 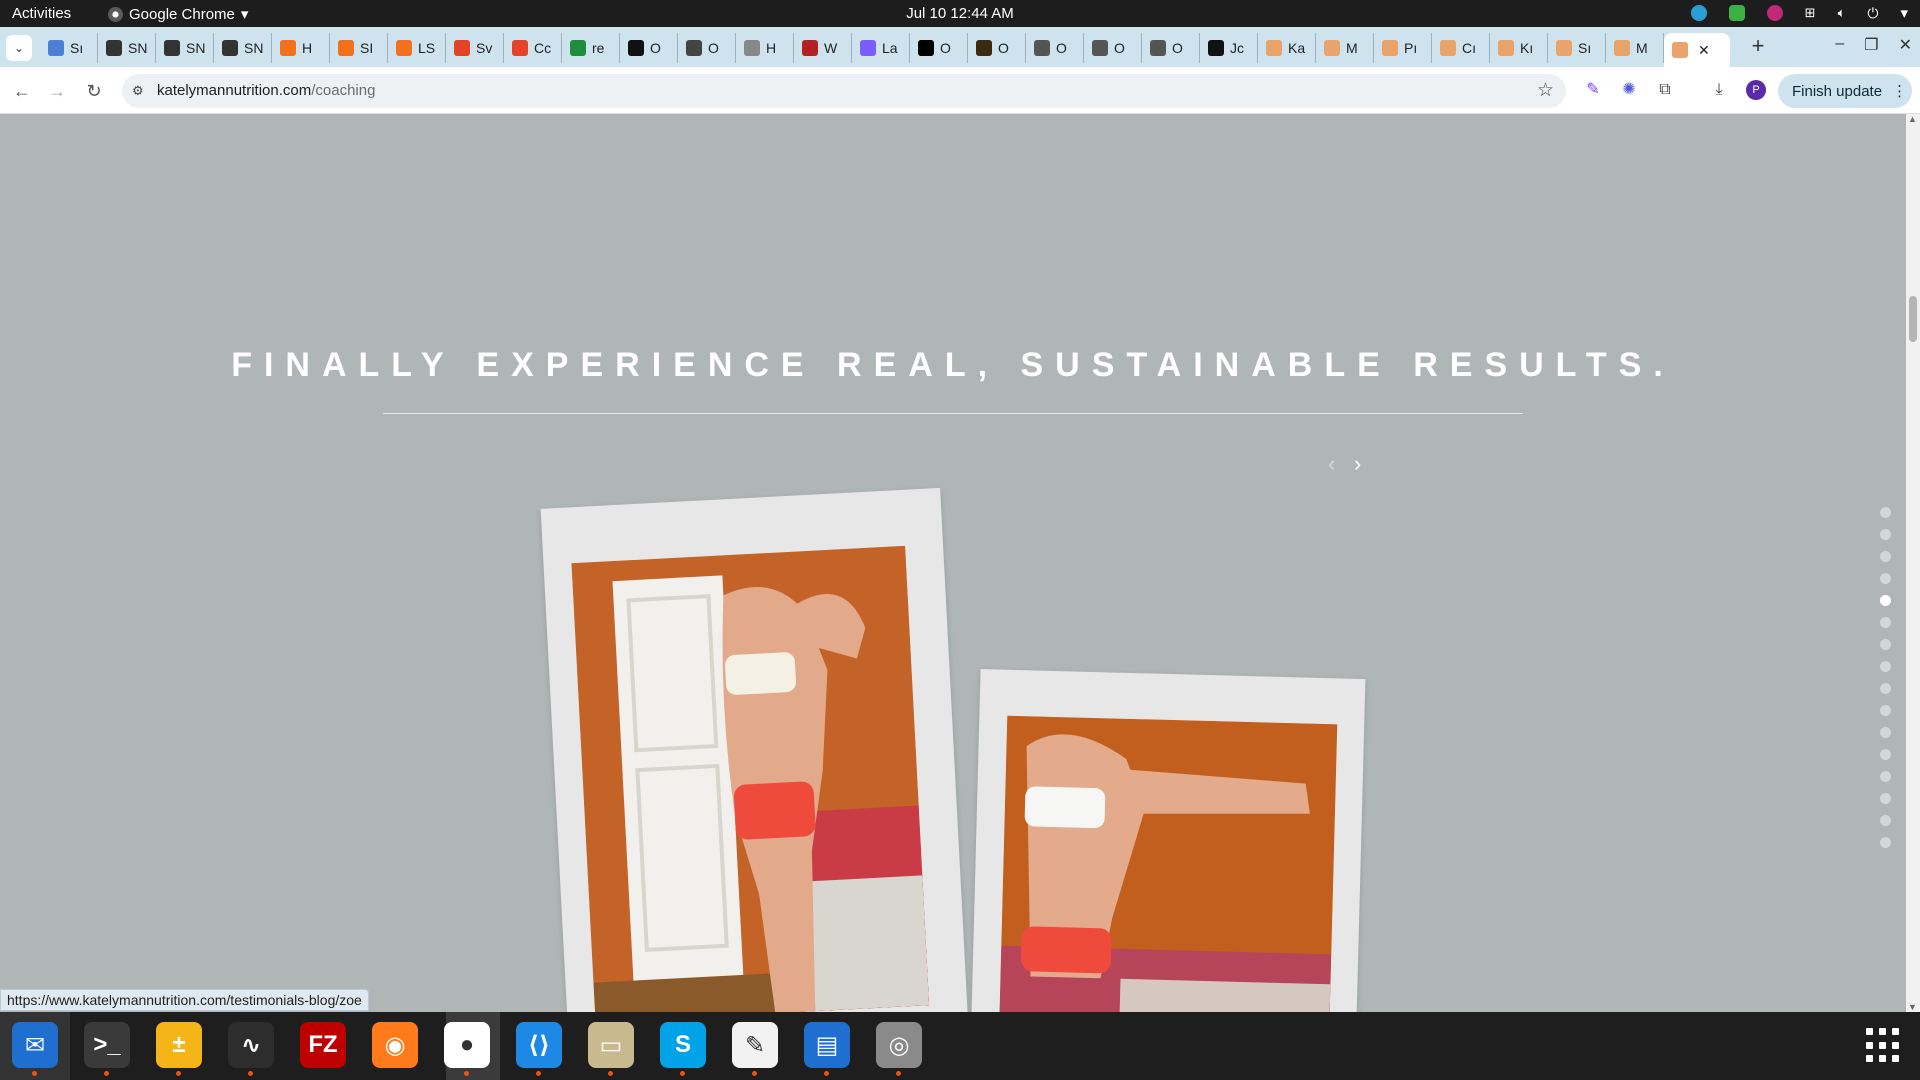 What do you see at coordinates (417, 48) in the screenshot?
I see `browser-tab: LS` at bounding box center [417, 48].